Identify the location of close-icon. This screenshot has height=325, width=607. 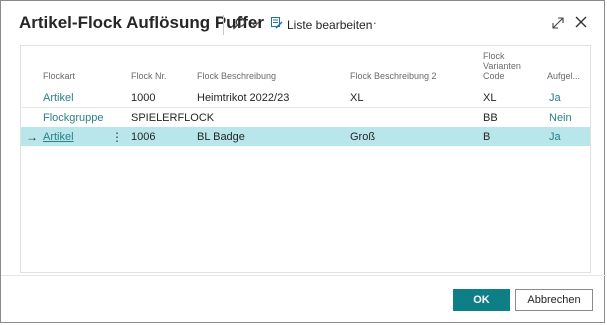
(581, 22).